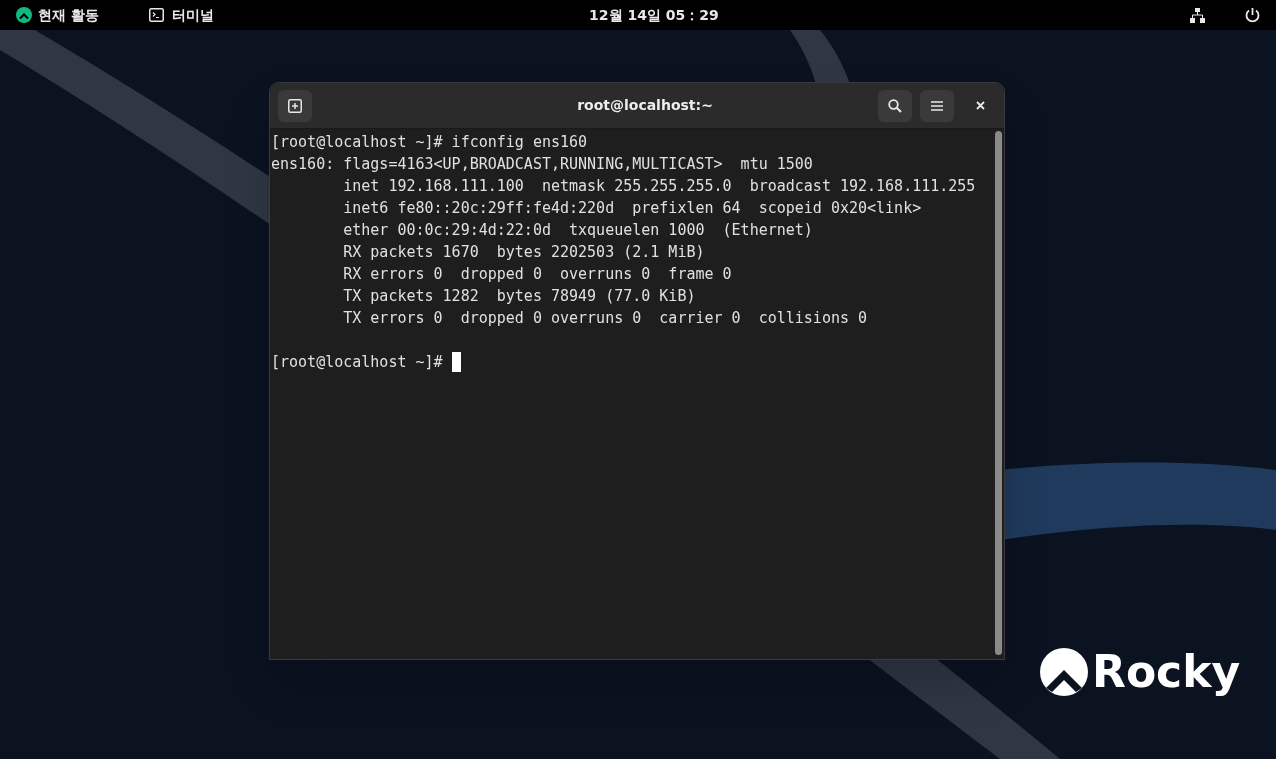 This screenshot has height=759, width=1276. Describe the element at coordinates (645, 105) in the screenshot. I see `window-title: root@localhost:~` at that location.